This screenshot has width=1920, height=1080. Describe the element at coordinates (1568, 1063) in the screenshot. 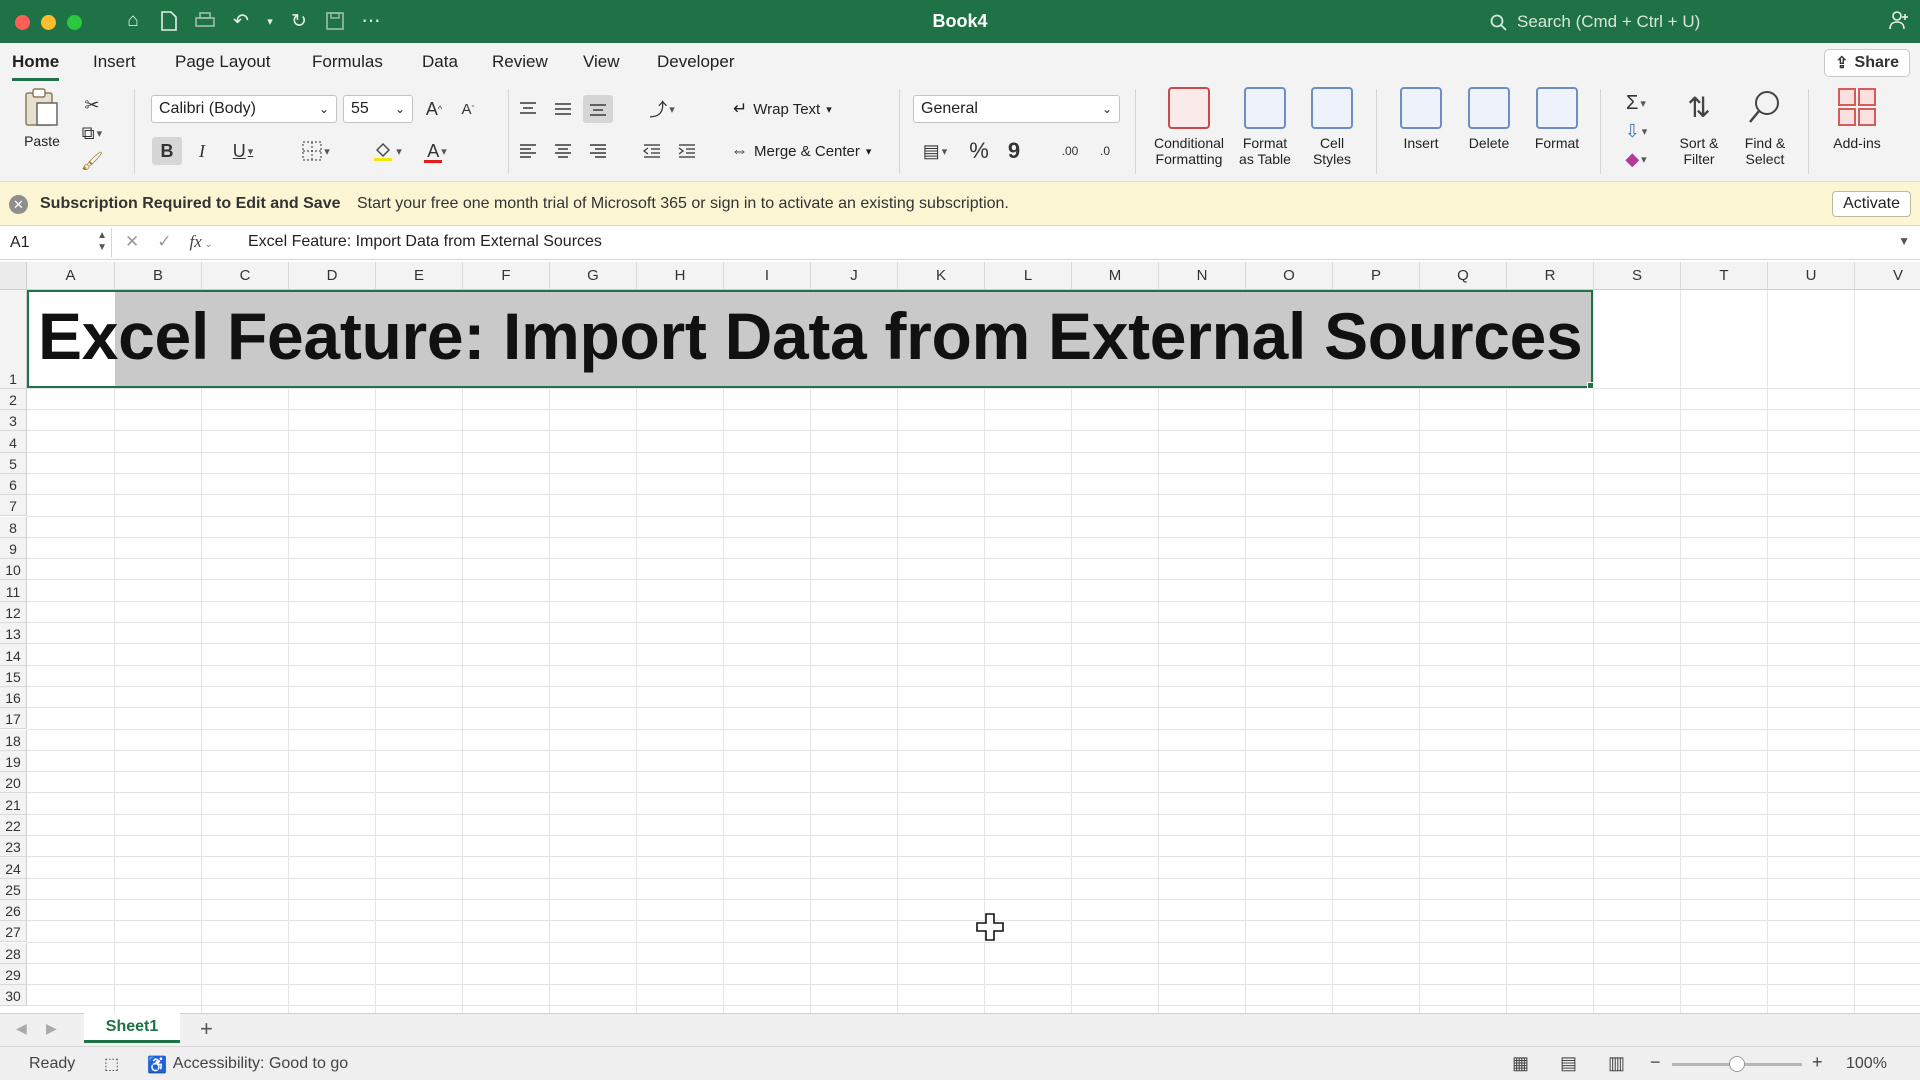

I see `page-layout-view-icon: ▤` at that location.